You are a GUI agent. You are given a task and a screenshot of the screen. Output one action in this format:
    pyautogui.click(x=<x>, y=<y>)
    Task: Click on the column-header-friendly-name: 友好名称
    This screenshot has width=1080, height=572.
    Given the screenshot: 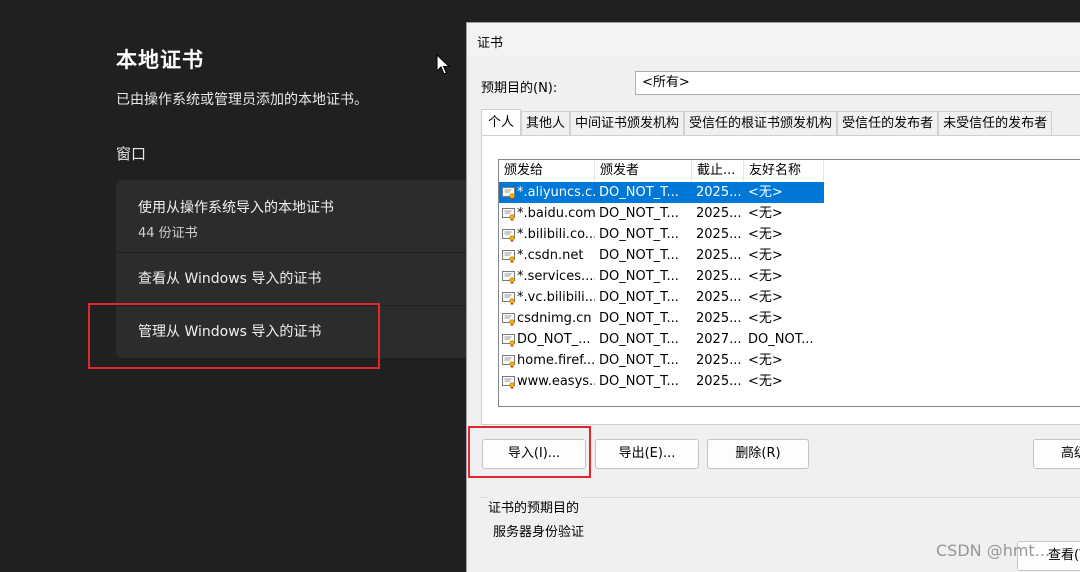 What is the action you would take?
    pyautogui.click(x=784, y=171)
    